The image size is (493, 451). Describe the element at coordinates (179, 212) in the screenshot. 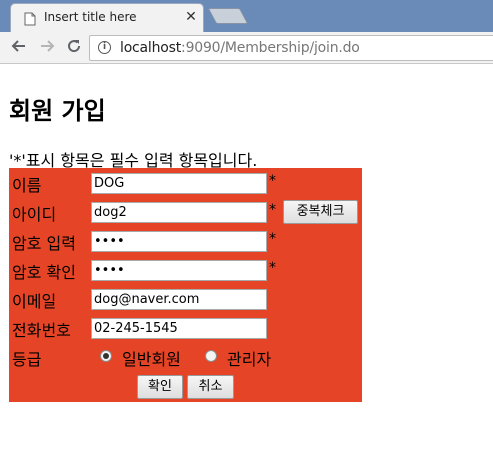

I see `userid-input: dog2` at that location.